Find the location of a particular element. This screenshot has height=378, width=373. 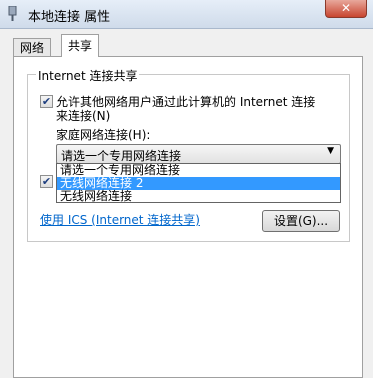

ics-help-link: 使用 ICS (Internet 连接共享) is located at coordinates (120, 219).